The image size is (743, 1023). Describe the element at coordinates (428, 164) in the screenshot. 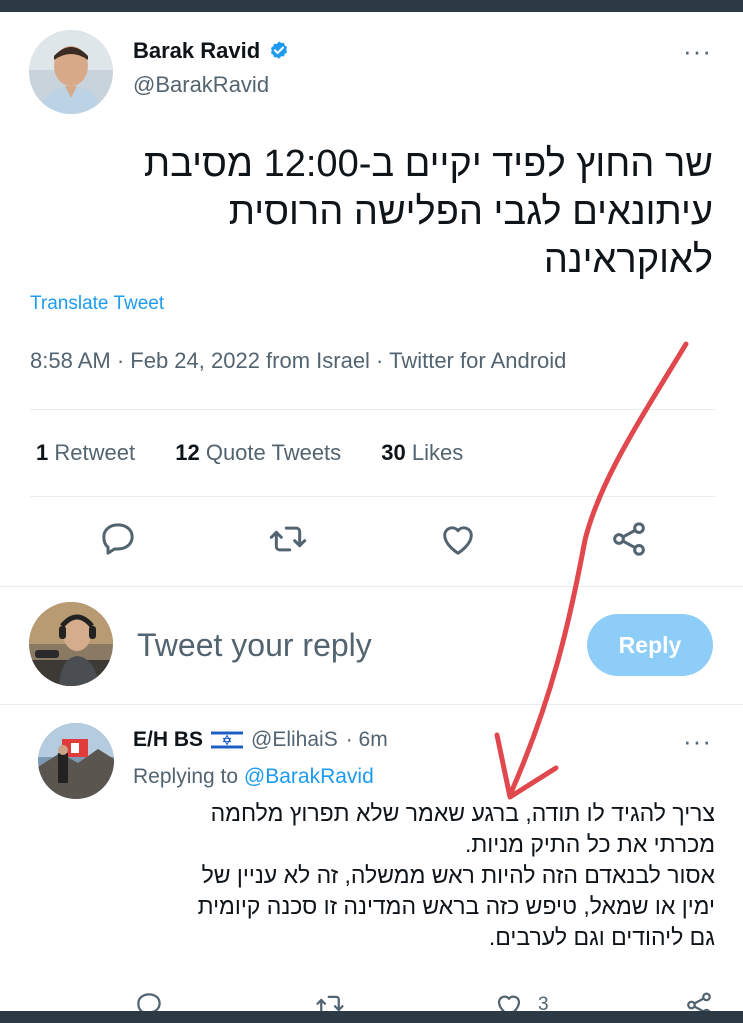

I see `tweet-text-line: שר החוץ לפיד יקיים ב-12:00 מסיבת` at that location.